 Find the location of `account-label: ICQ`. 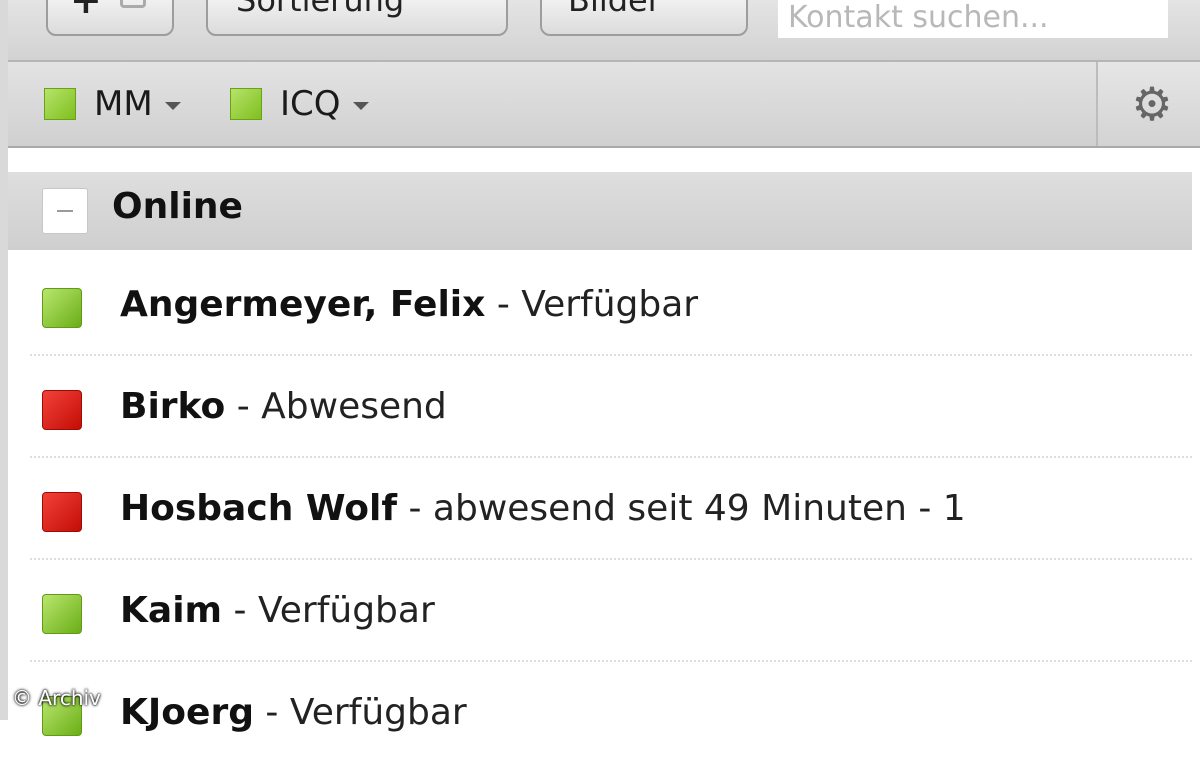

account-label: ICQ is located at coordinates (310, 104).